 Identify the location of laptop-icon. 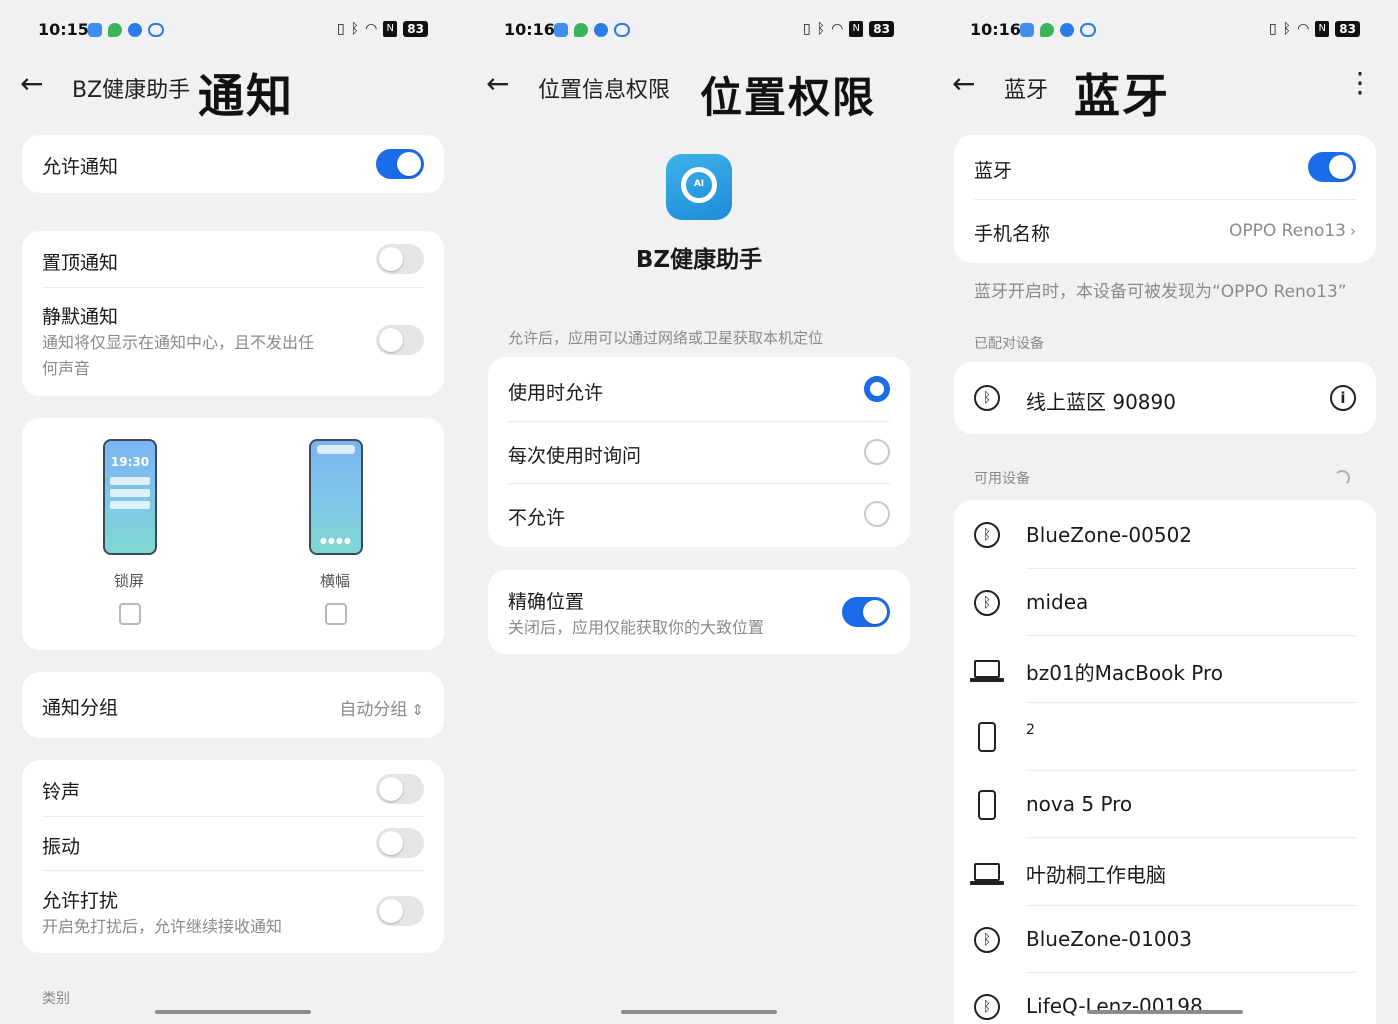
(987, 671).